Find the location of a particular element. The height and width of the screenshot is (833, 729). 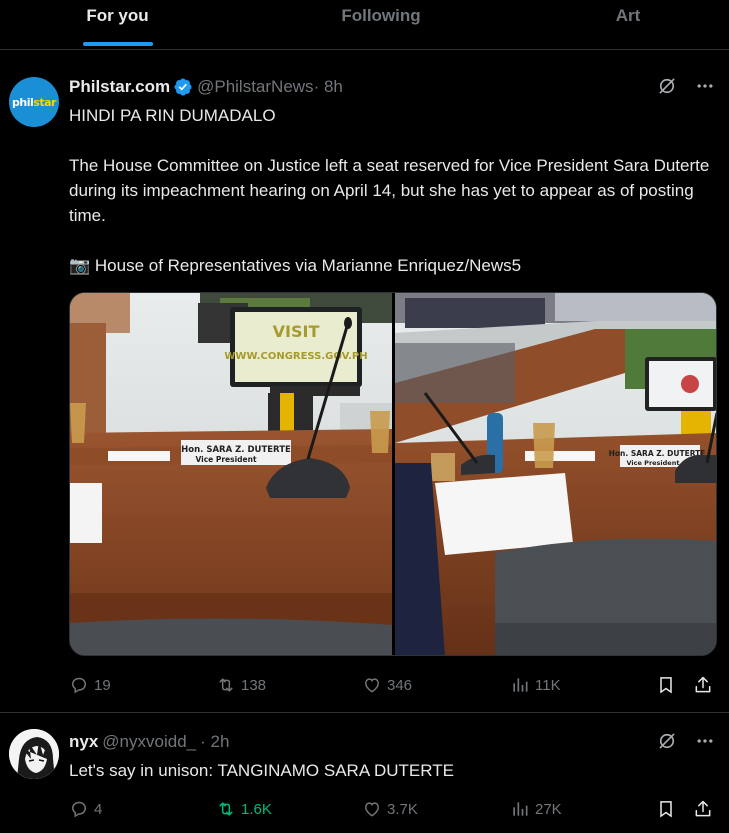

repost-button: 1.6K is located at coordinates (244, 809).